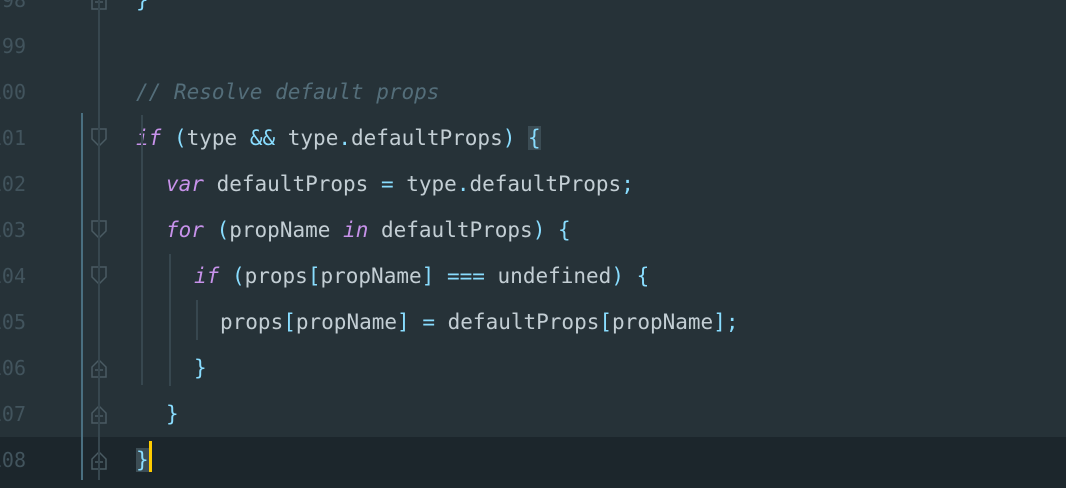 This screenshot has height=488, width=1066. Describe the element at coordinates (262, 138) in the screenshot. I see `code-token: &&` at that location.